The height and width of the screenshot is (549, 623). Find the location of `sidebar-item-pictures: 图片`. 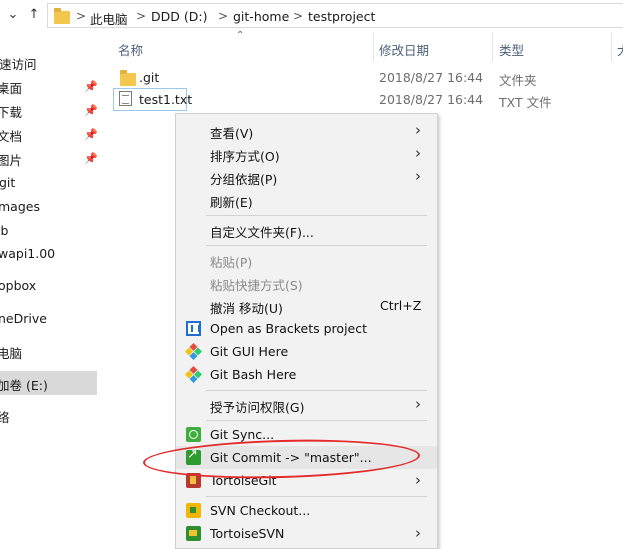

sidebar-item-pictures: 图片 is located at coordinates (11, 159).